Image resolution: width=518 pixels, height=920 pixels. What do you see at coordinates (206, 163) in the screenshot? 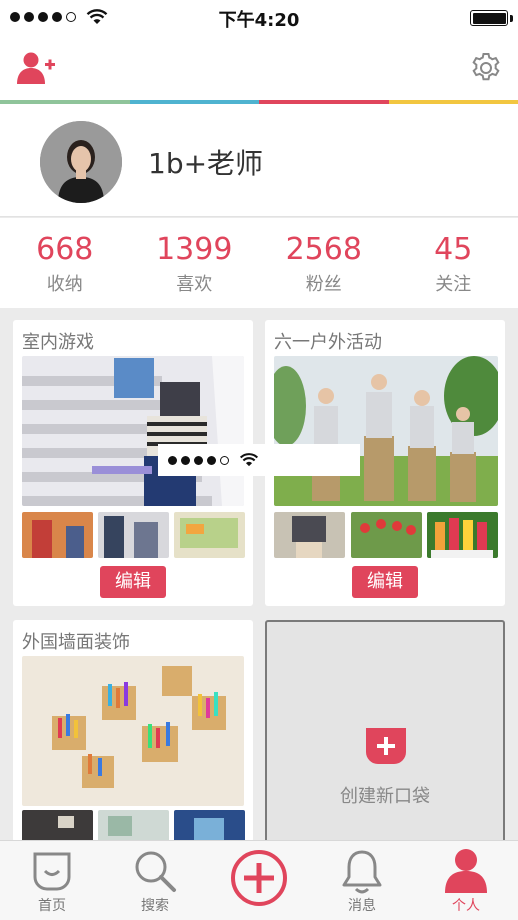
I see `username: 1b+老师` at bounding box center [206, 163].